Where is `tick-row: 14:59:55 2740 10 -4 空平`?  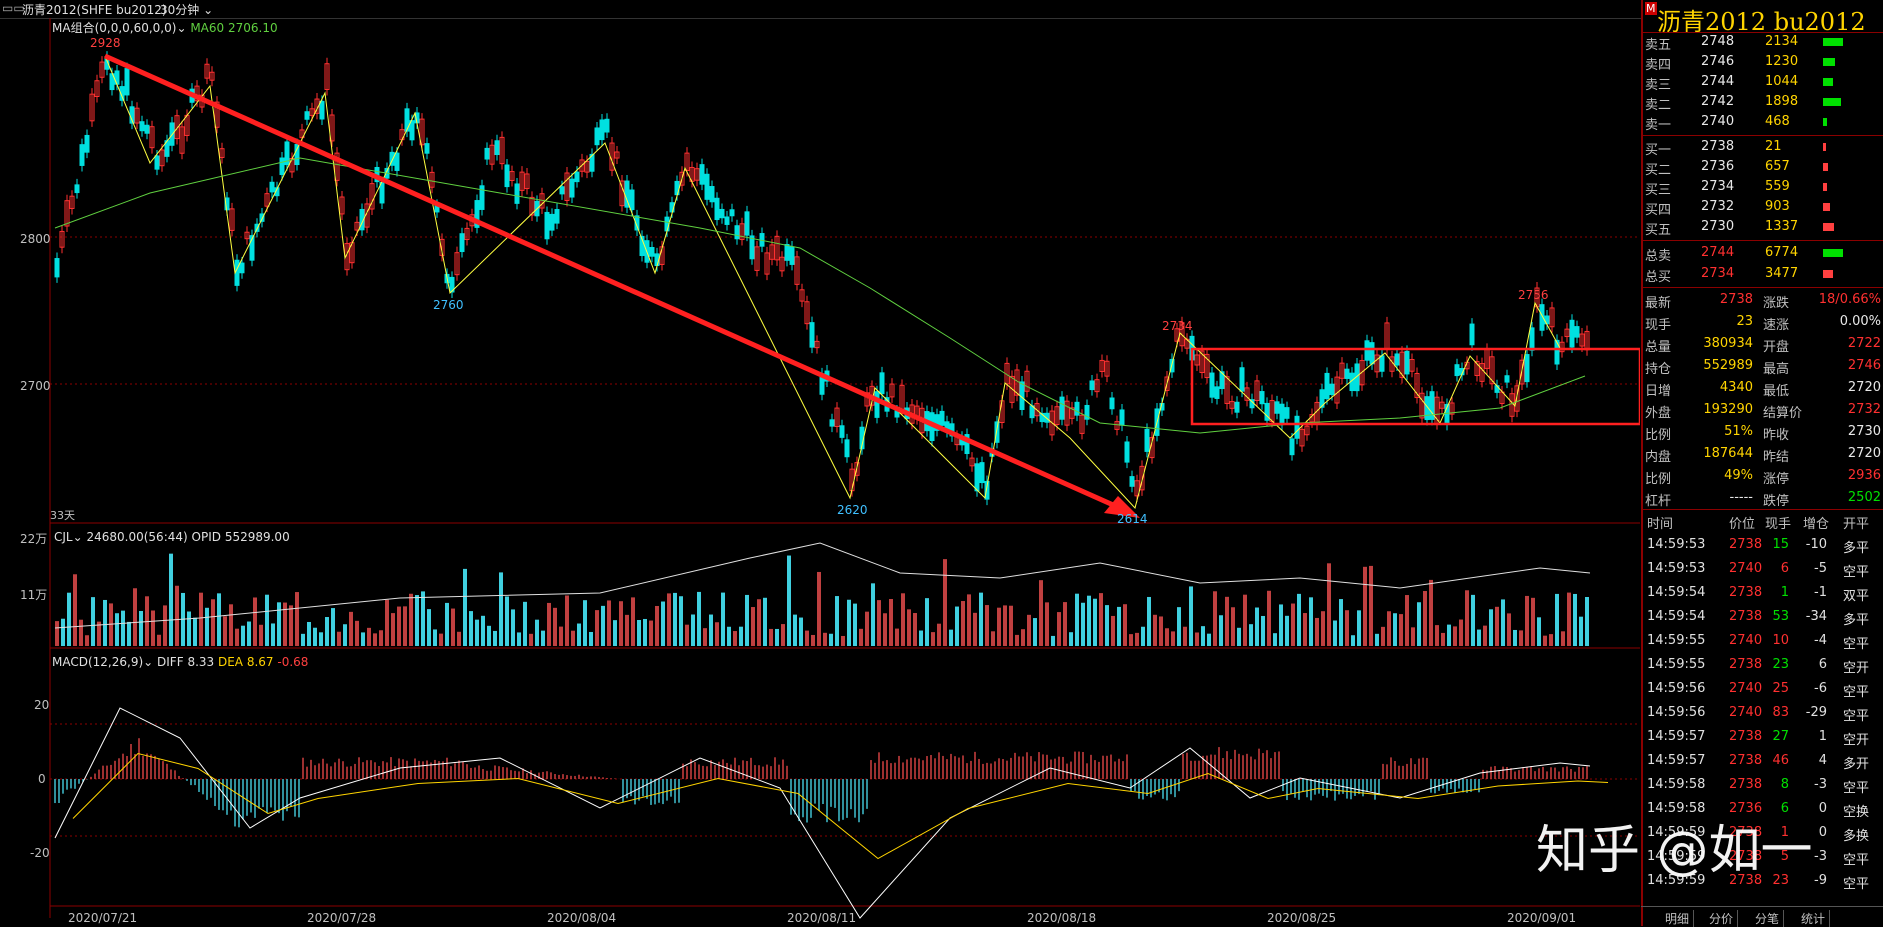 tick-row: 14:59:55 2740 10 -4 空平 is located at coordinates (1763, 641).